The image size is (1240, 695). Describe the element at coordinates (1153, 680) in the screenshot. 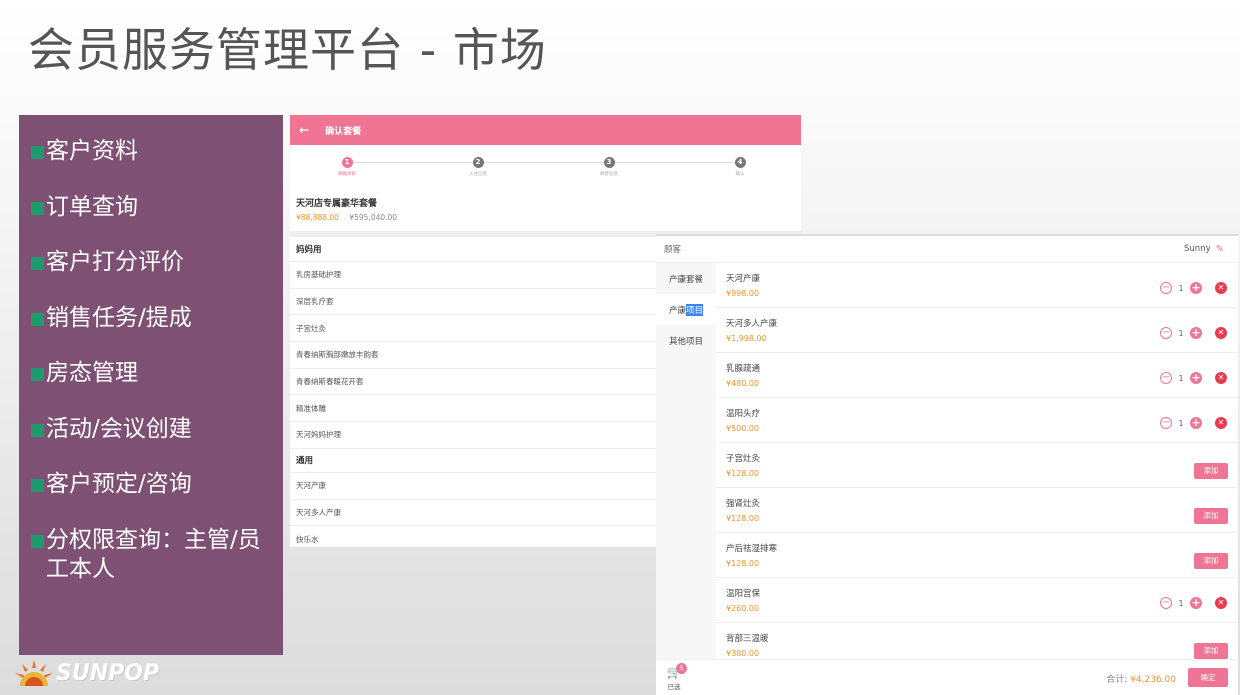

I see `total-amount: ¥4,236.00` at that location.